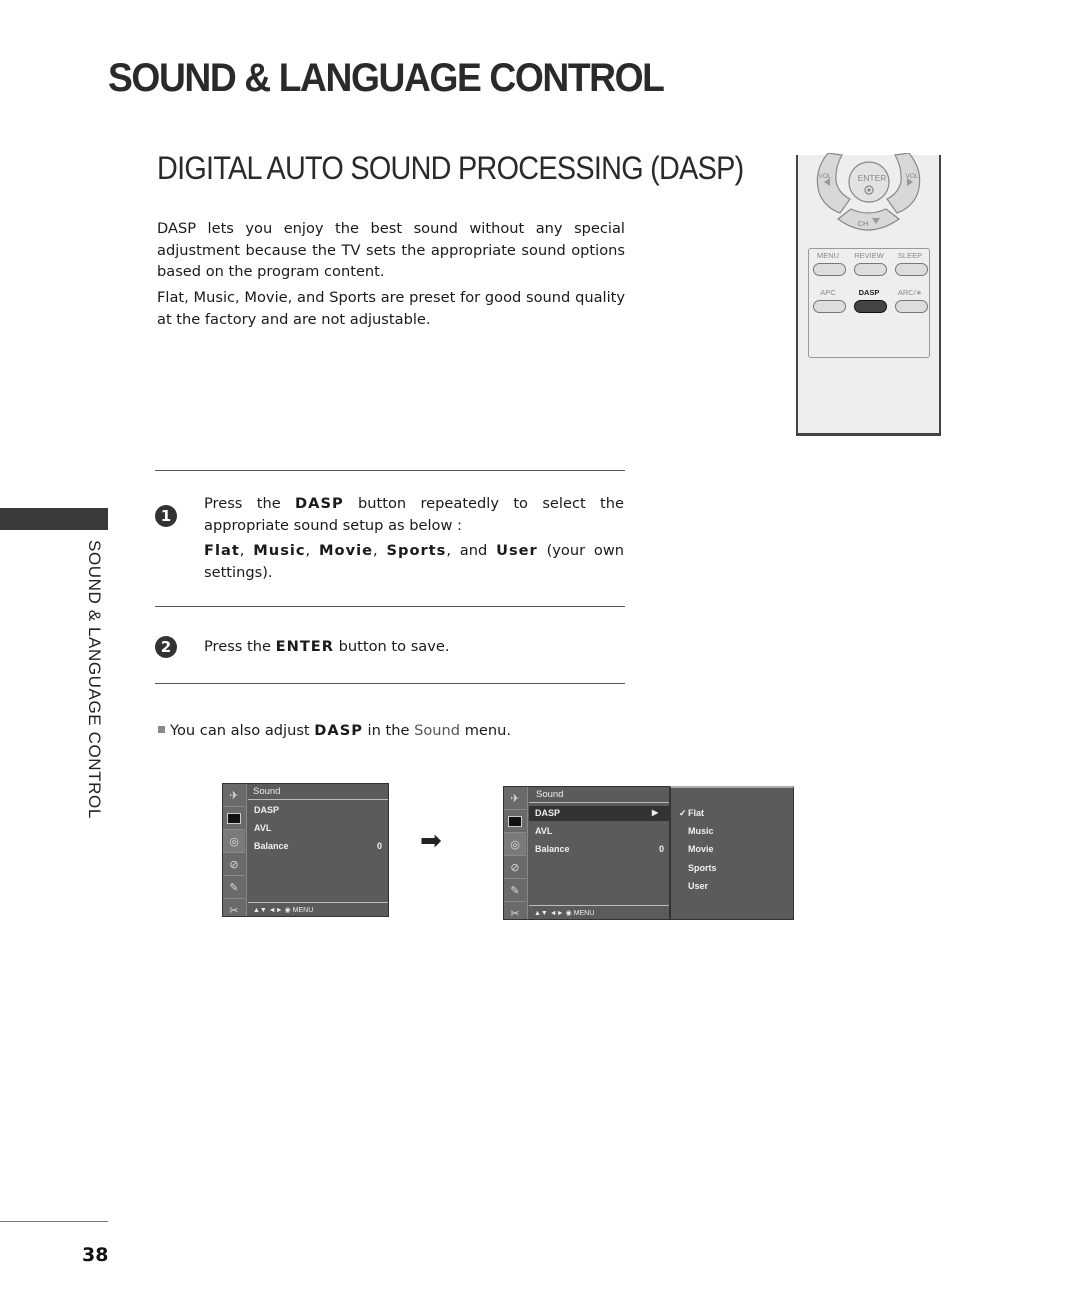  What do you see at coordinates (416, 550) in the screenshot?
I see `option-sports: Sports` at bounding box center [416, 550].